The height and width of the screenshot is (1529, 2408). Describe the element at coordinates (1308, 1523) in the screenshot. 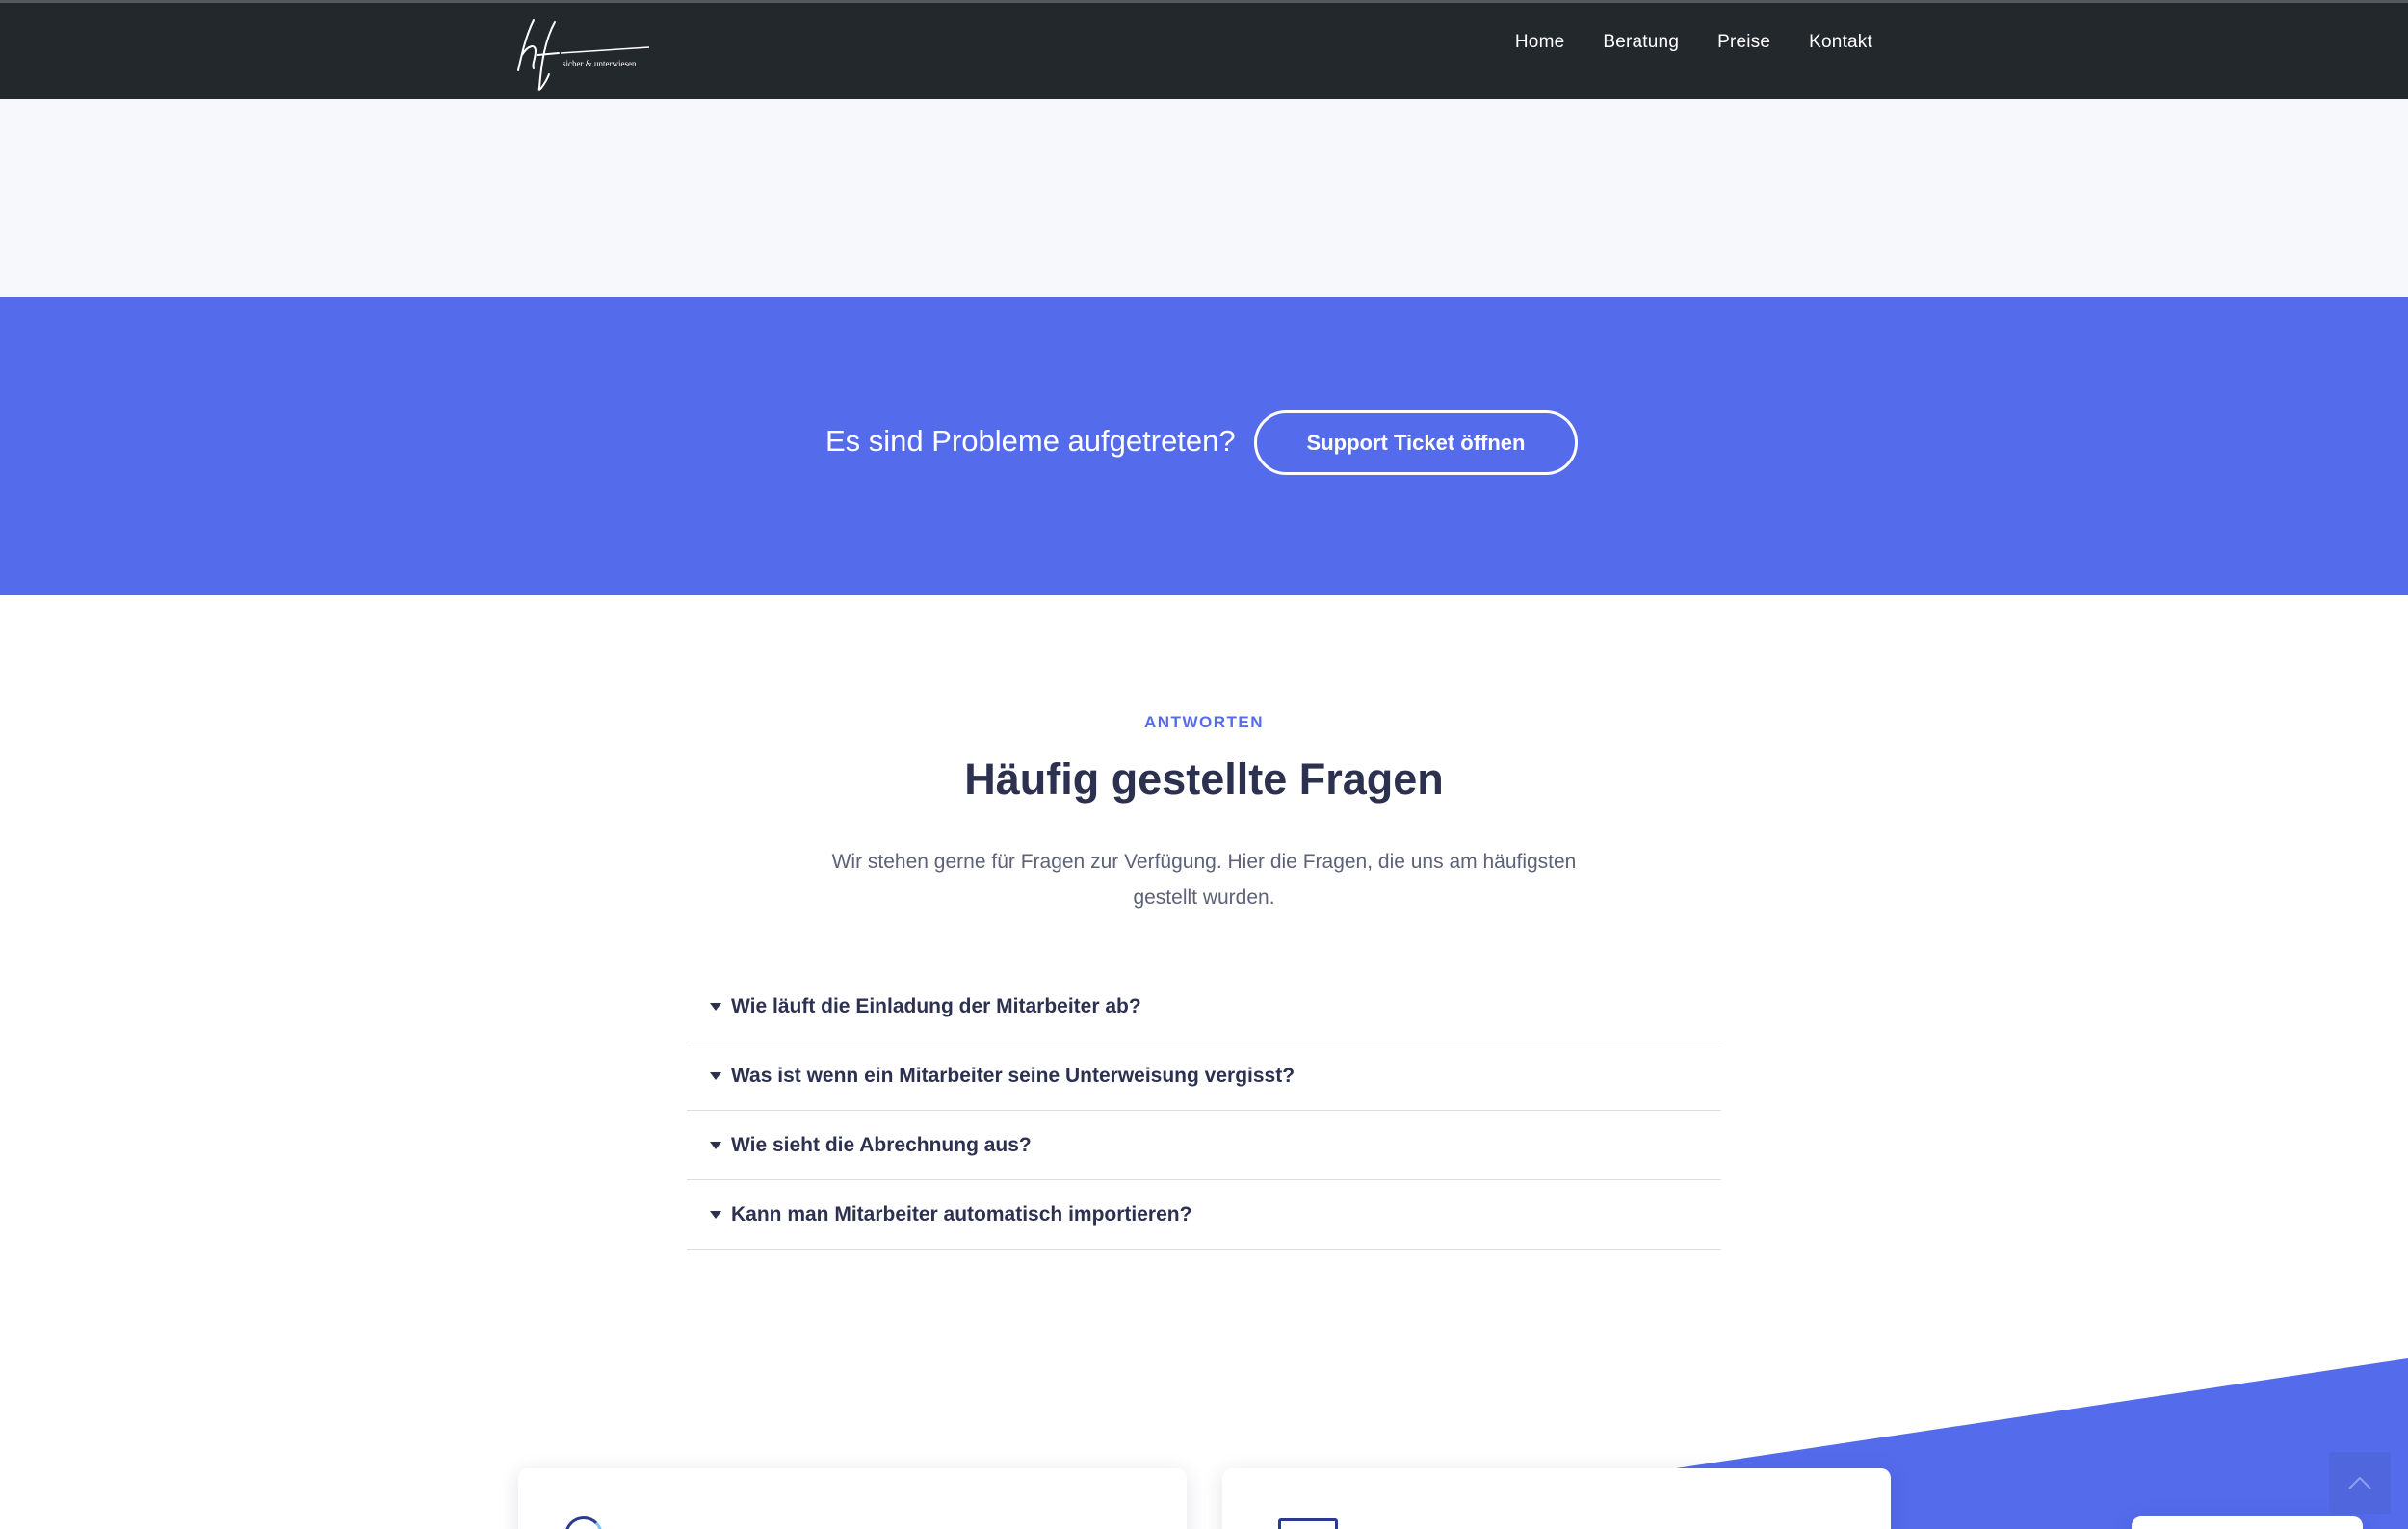

I see `monitor-icon` at that location.